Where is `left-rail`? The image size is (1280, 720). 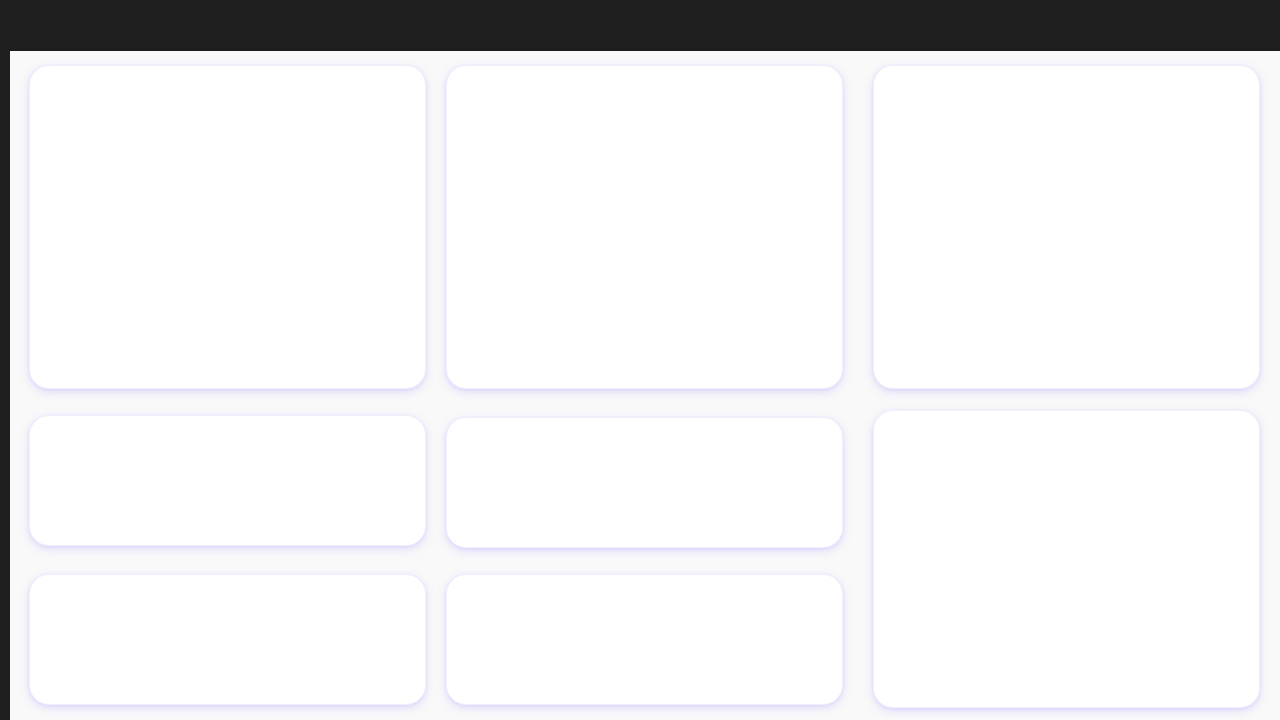 left-rail is located at coordinates (5, 385).